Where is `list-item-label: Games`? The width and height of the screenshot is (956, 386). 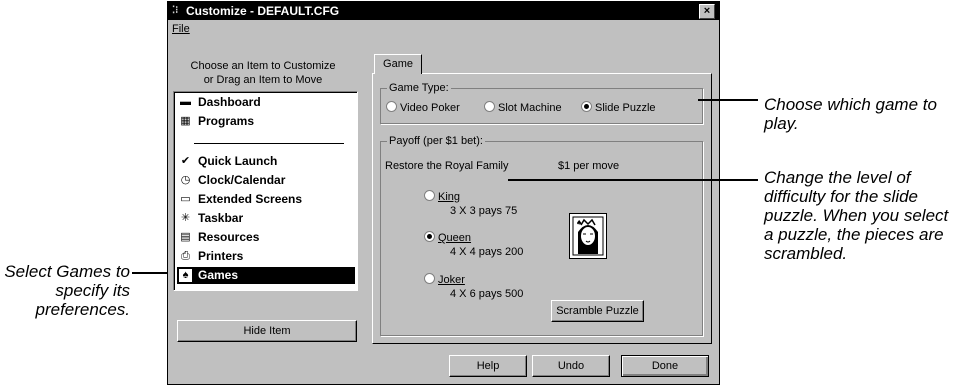 list-item-label: Games is located at coordinates (218, 275).